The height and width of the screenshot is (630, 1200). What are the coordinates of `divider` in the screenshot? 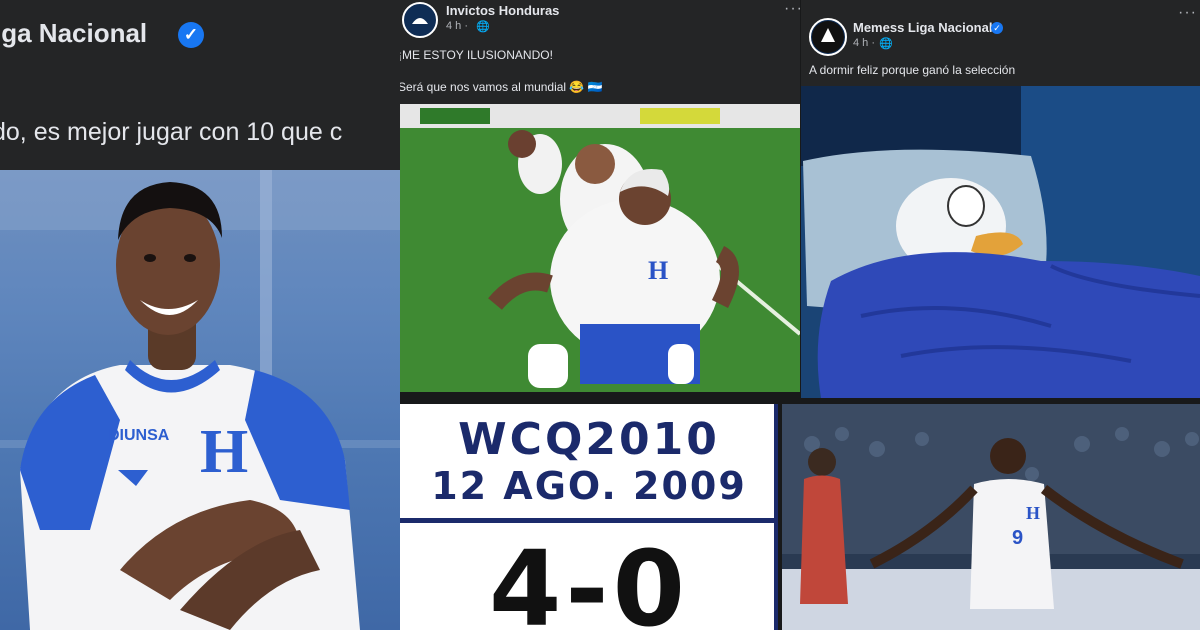 It's located at (589, 520).